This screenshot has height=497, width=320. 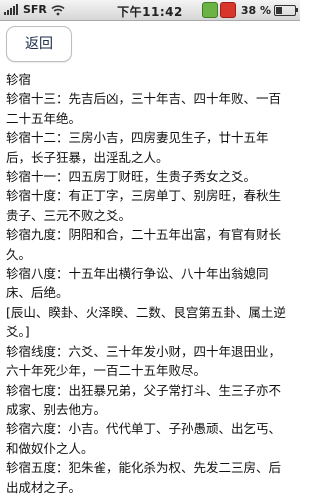 I want to click on status-bar: SFR 下午11:42 38 %, so click(x=150, y=10).